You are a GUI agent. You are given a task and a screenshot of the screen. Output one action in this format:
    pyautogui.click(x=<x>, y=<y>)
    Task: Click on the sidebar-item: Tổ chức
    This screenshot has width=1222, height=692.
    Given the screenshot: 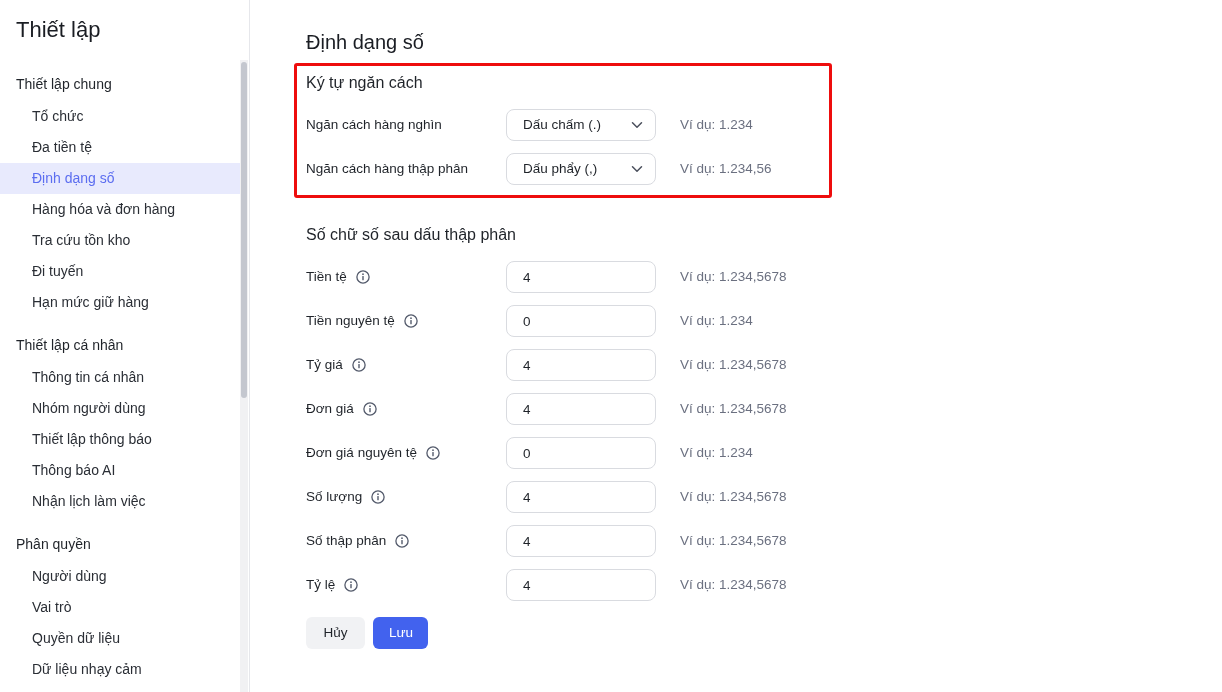 What is the action you would take?
    pyautogui.click(x=120, y=116)
    